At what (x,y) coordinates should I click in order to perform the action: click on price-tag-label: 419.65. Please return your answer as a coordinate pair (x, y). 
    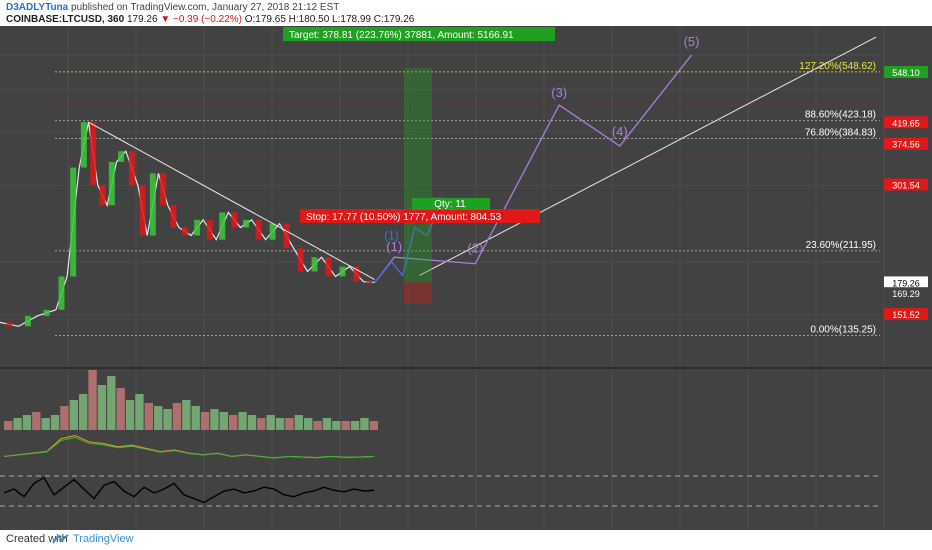
    Looking at the image, I should click on (906, 123).